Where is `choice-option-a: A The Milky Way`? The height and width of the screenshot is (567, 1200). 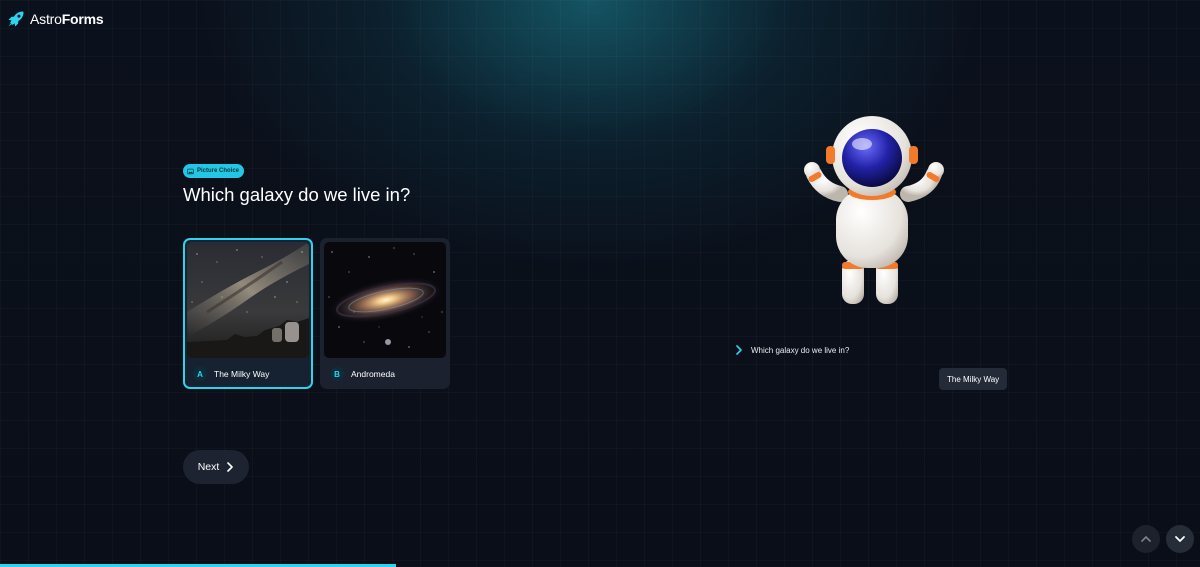
choice-option-a: A The Milky Way is located at coordinates (248, 313).